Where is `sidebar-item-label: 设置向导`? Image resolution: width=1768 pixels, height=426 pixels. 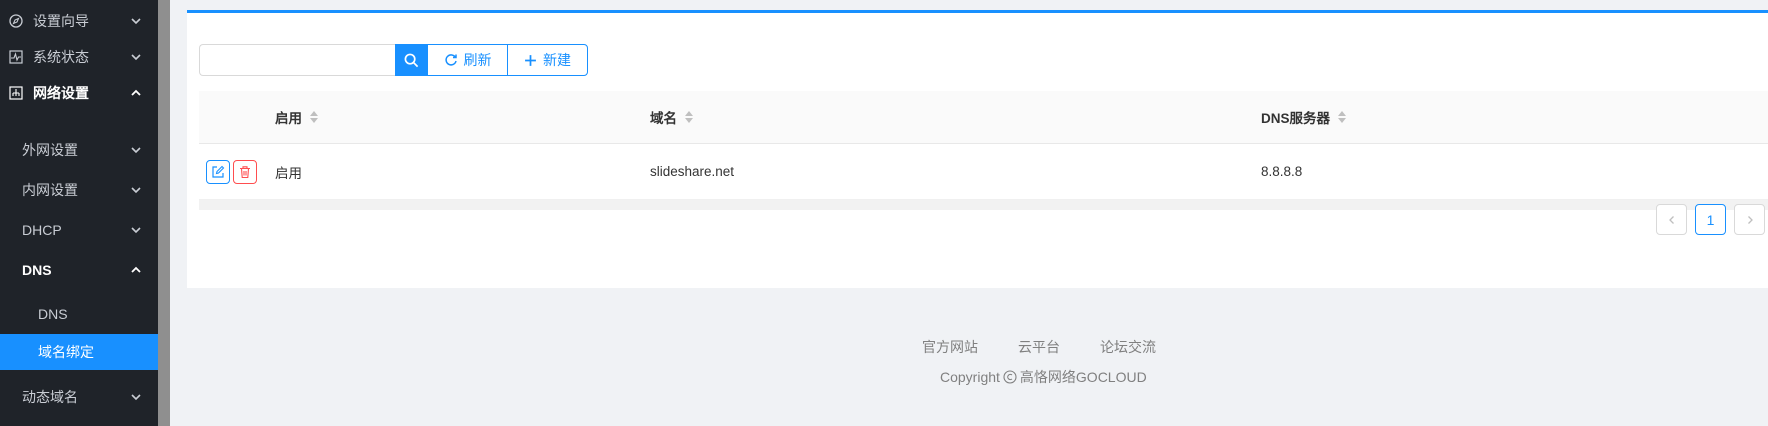
sidebar-item-label: 设置向导 is located at coordinates (61, 21).